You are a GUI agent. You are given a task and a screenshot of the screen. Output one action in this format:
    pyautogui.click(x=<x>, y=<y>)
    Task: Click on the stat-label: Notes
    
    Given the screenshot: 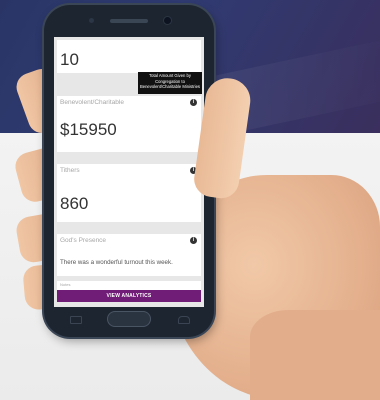 What is the action you would take?
    pyautogui.click(x=65, y=284)
    